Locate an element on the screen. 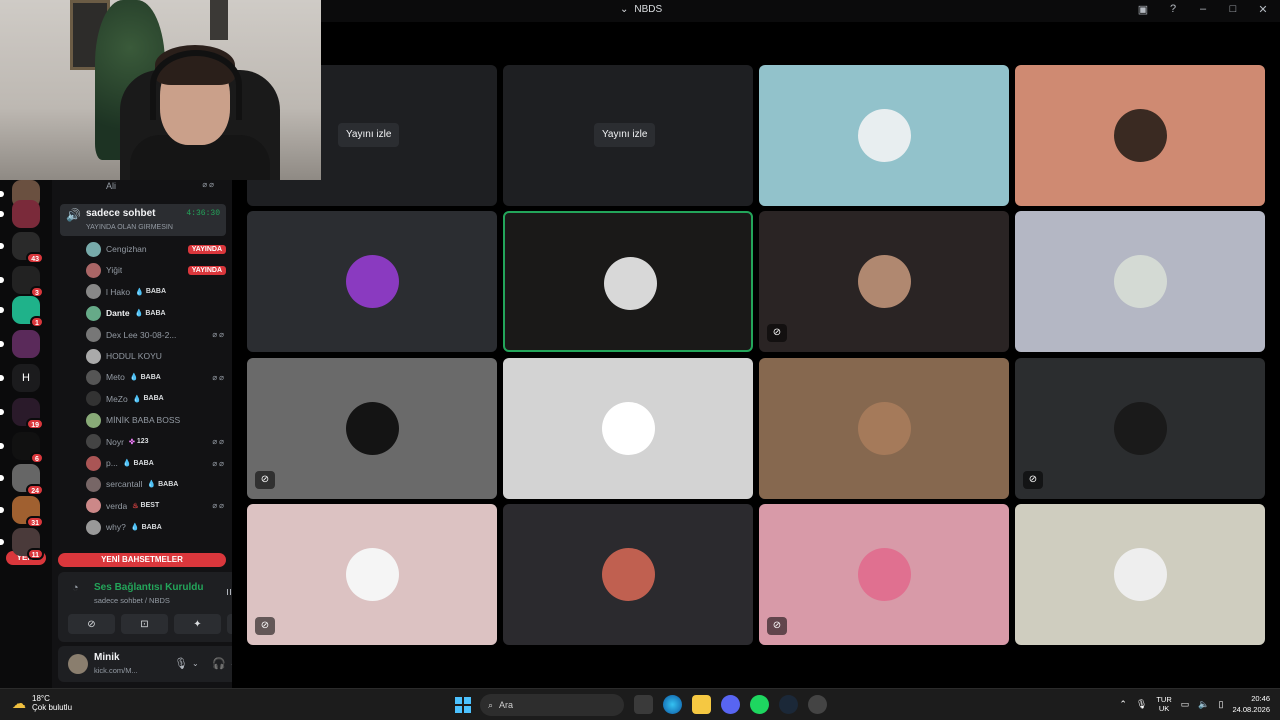  voice-member: HODUL KOYU is located at coordinates (156, 356).